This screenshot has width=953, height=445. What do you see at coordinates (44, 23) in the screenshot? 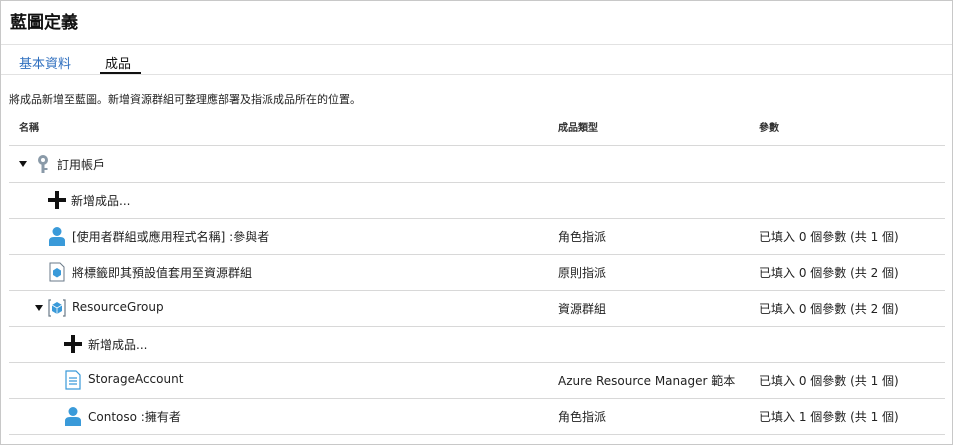
I see `page-title: 藍圖定義` at bounding box center [44, 23].